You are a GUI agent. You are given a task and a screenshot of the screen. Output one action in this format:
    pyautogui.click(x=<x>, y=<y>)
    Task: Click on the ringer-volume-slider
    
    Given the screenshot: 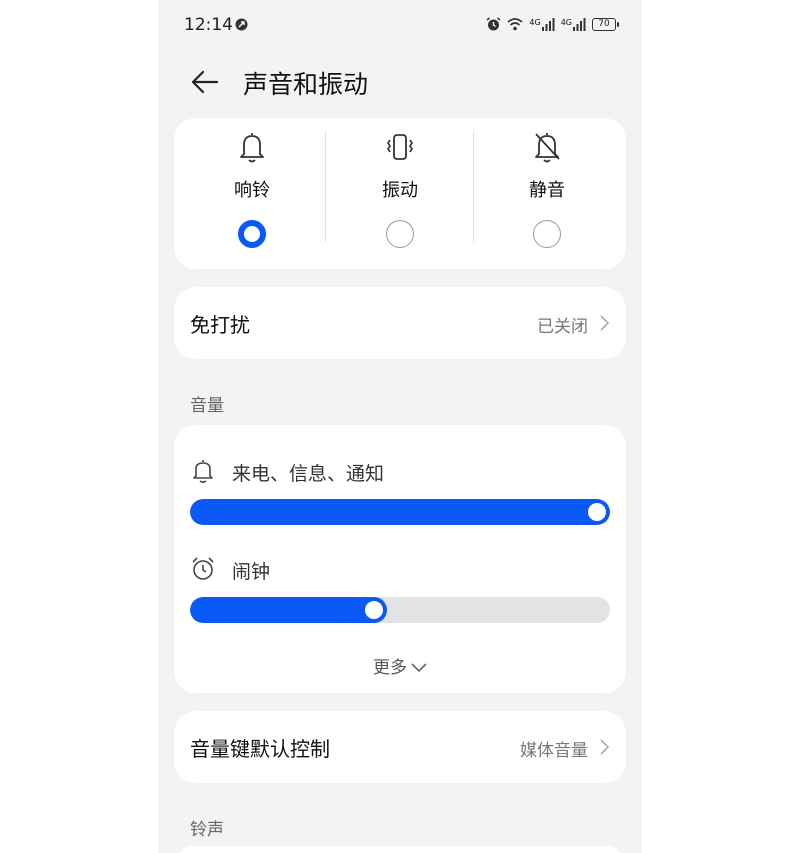 What is the action you would take?
    pyautogui.click(x=400, y=512)
    